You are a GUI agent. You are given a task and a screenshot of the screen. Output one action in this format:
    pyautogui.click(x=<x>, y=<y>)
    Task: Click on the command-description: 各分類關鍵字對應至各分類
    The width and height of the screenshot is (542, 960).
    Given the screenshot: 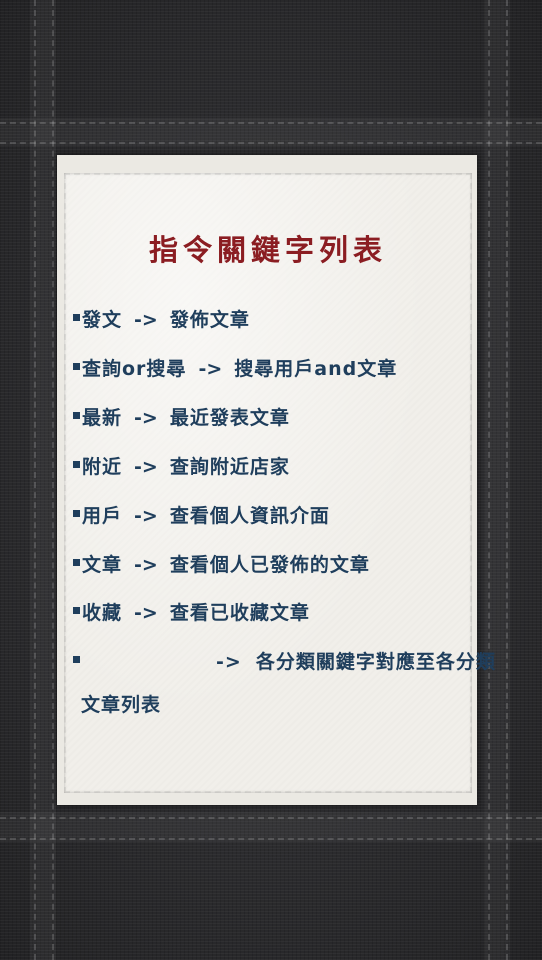 What is the action you would take?
    pyautogui.click(x=375, y=662)
    